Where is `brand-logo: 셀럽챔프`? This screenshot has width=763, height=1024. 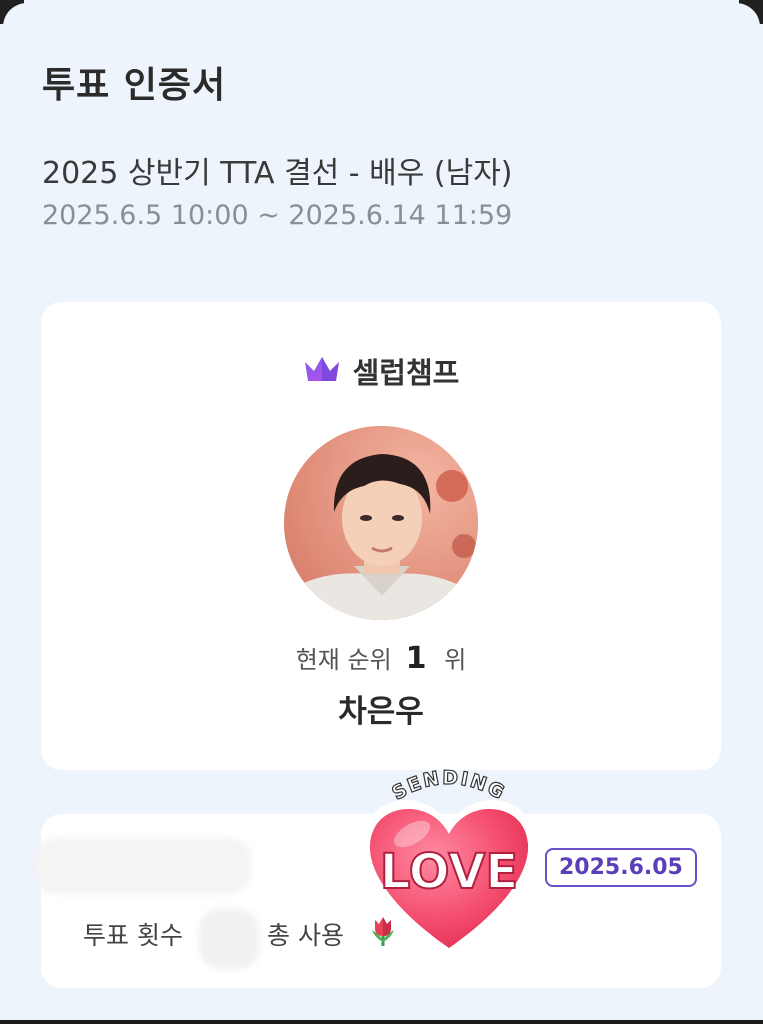 brand-logo: 셀럽챔프 is located at coordinates (381, 371).